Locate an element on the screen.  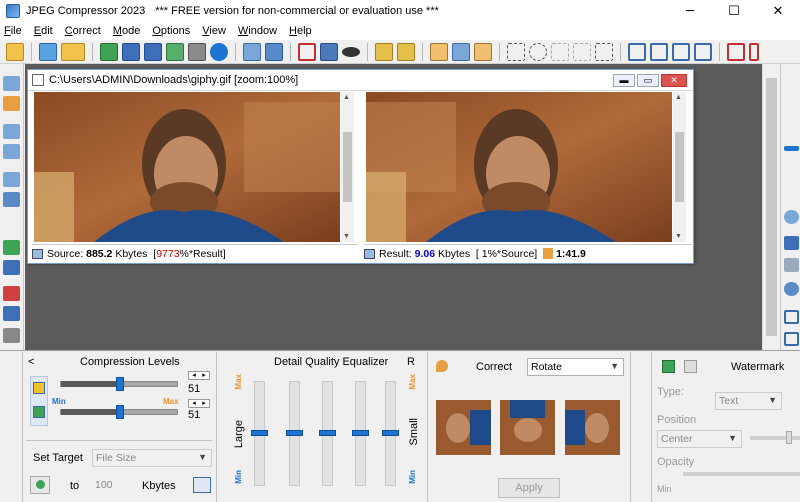
result-scrollbar: ▲ ▼ is located at coordinates (679, 167).